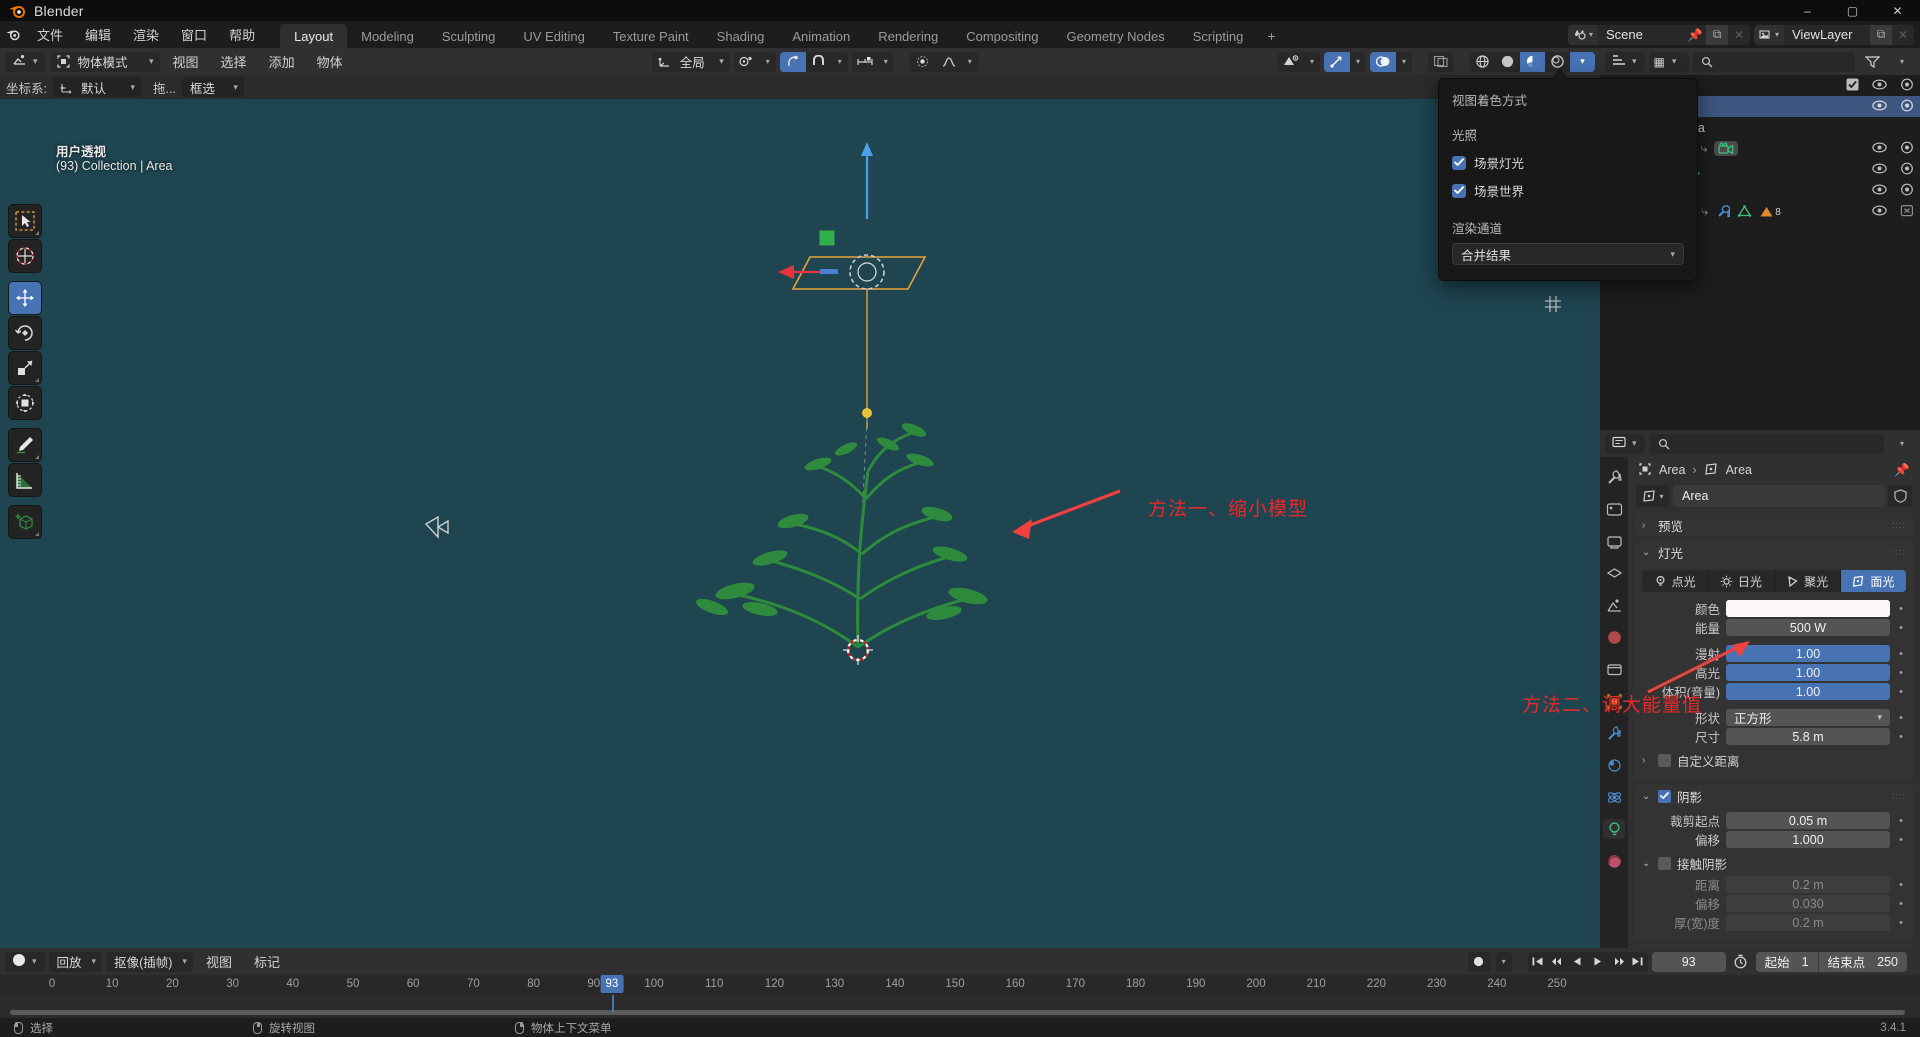 The height and width of the screenshot is (1037, 1920). I want to click on tab-modeling: Modeling, so click(387, 36).